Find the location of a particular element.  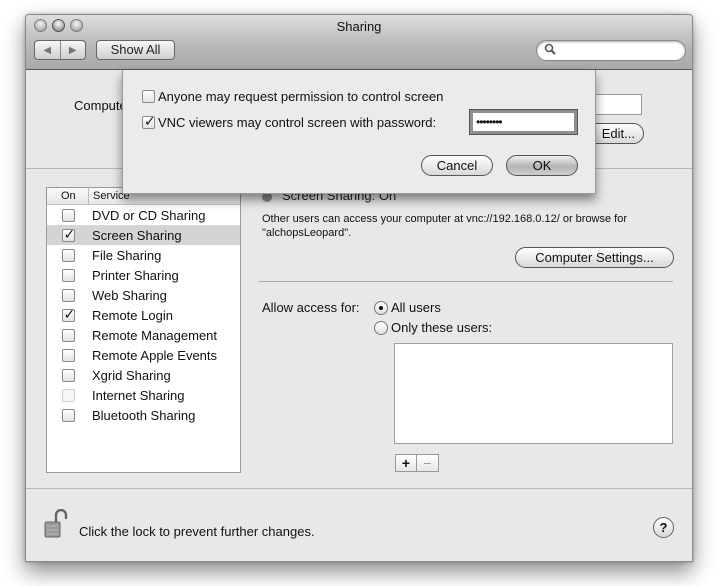

service-row: File Sharing is located at coordinates (143, 255).